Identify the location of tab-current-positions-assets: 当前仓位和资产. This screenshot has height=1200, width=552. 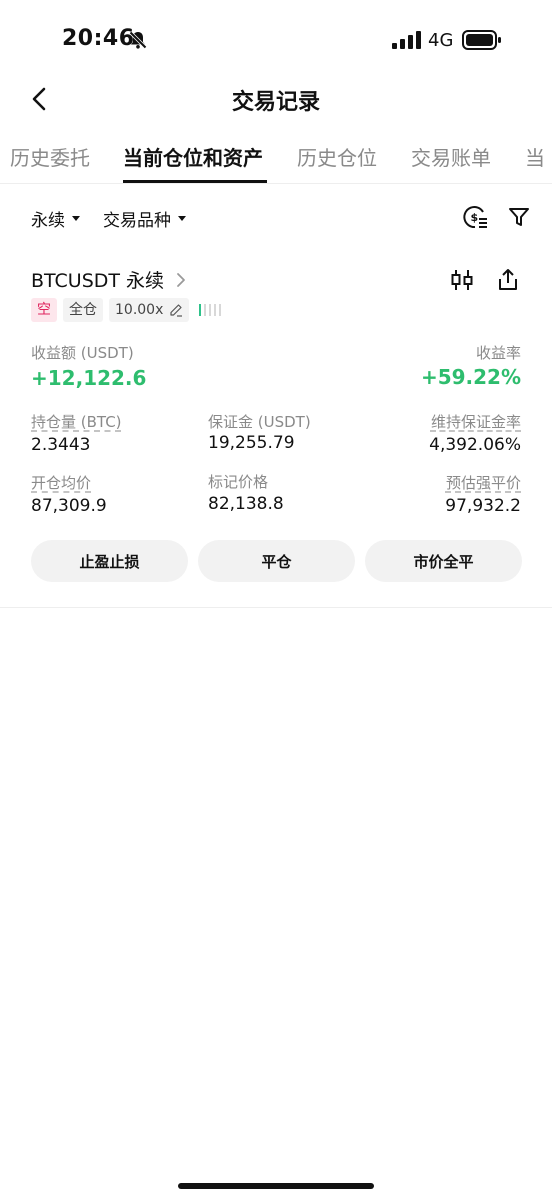
(193, 156).